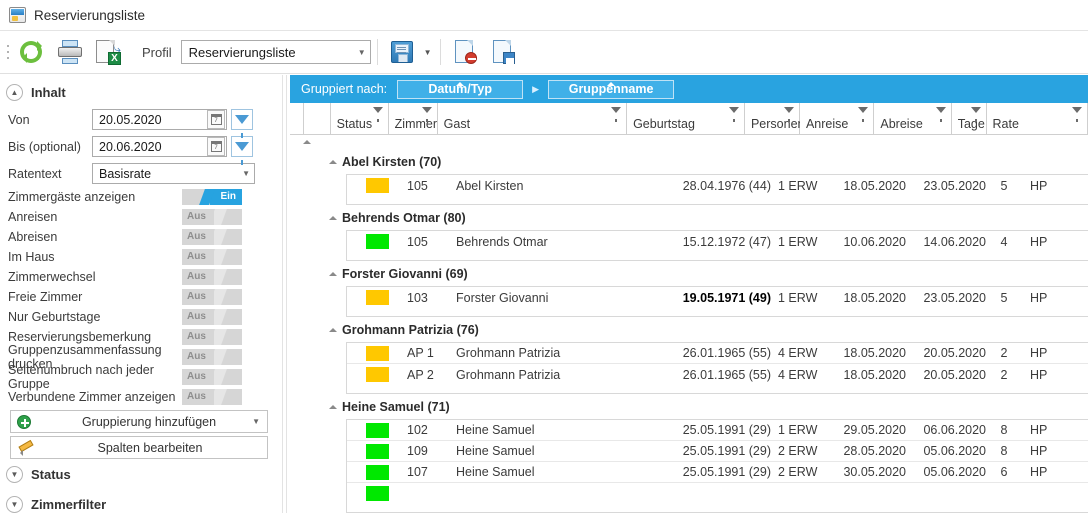 This screenshot has height=513, width=1088. Describe the element at coordinates (503, 52) in the screenshot. I see `save-as-profile-button` at that location.